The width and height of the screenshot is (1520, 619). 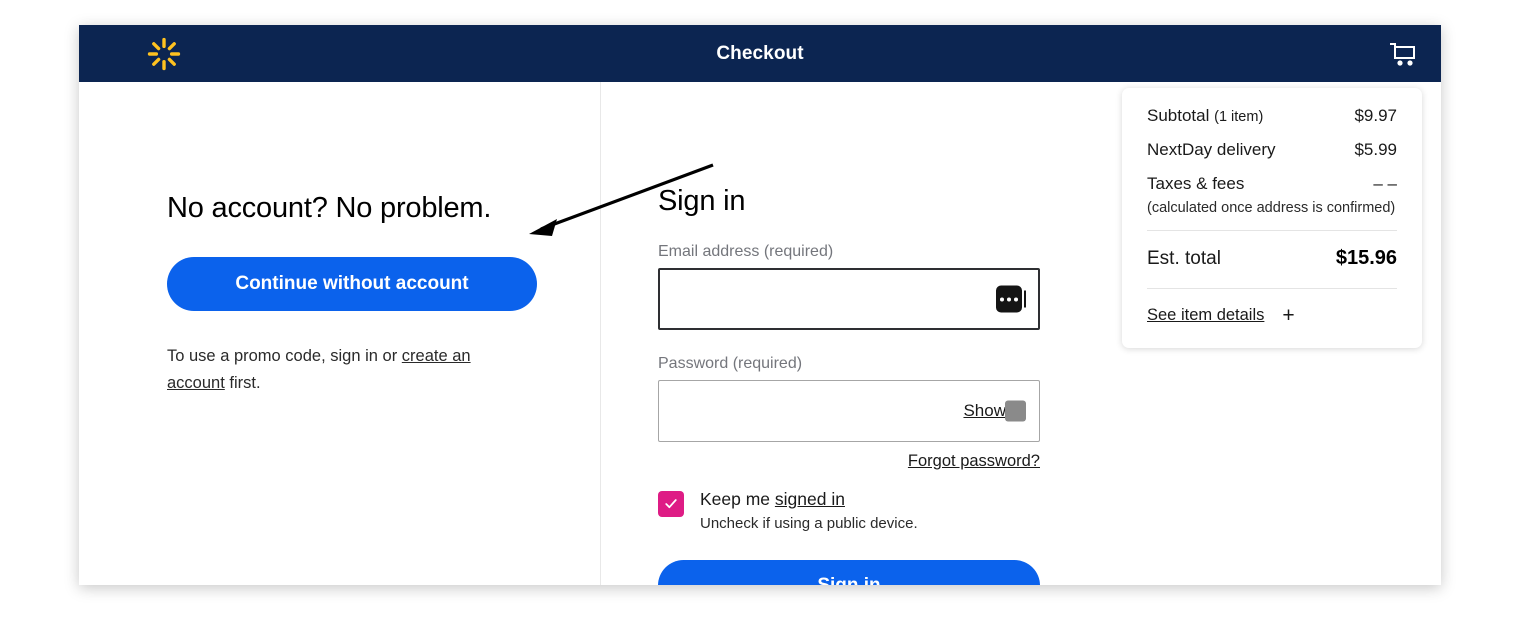 What do you see at coordinates (849, 411) in the screenshot?
I see `password-field-wrap: Show` at bounding box center [849, 411].